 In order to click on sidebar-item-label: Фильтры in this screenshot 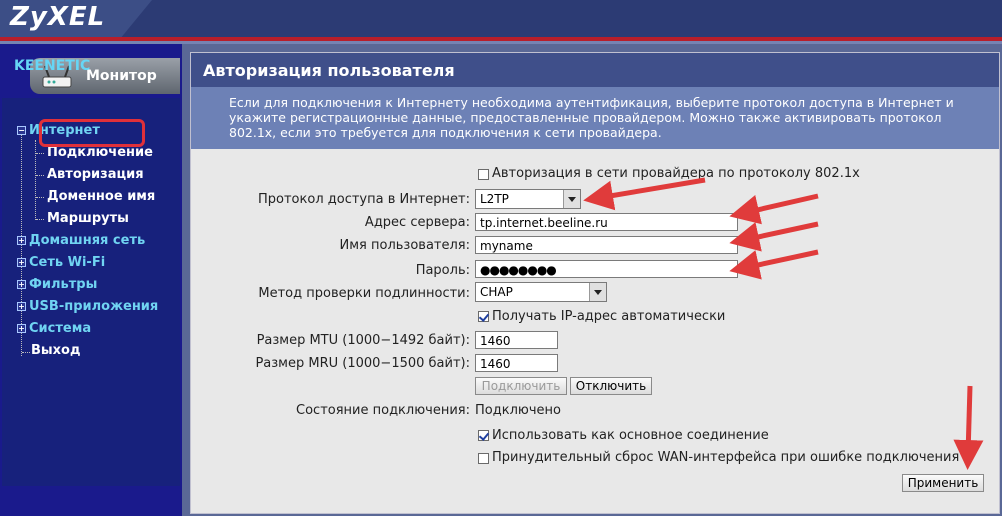, I will do `click(63, 284)`.